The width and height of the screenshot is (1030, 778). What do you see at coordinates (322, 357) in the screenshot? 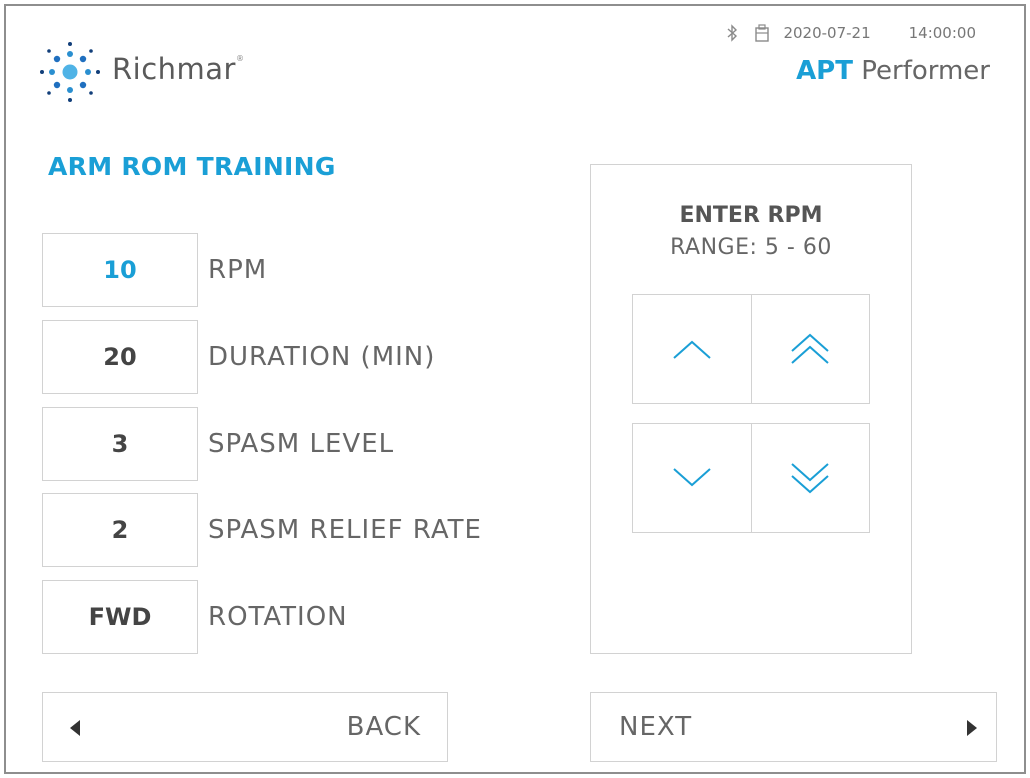
I see `duration-label: DURATION (MIN)` at bounding box center [322, 357].